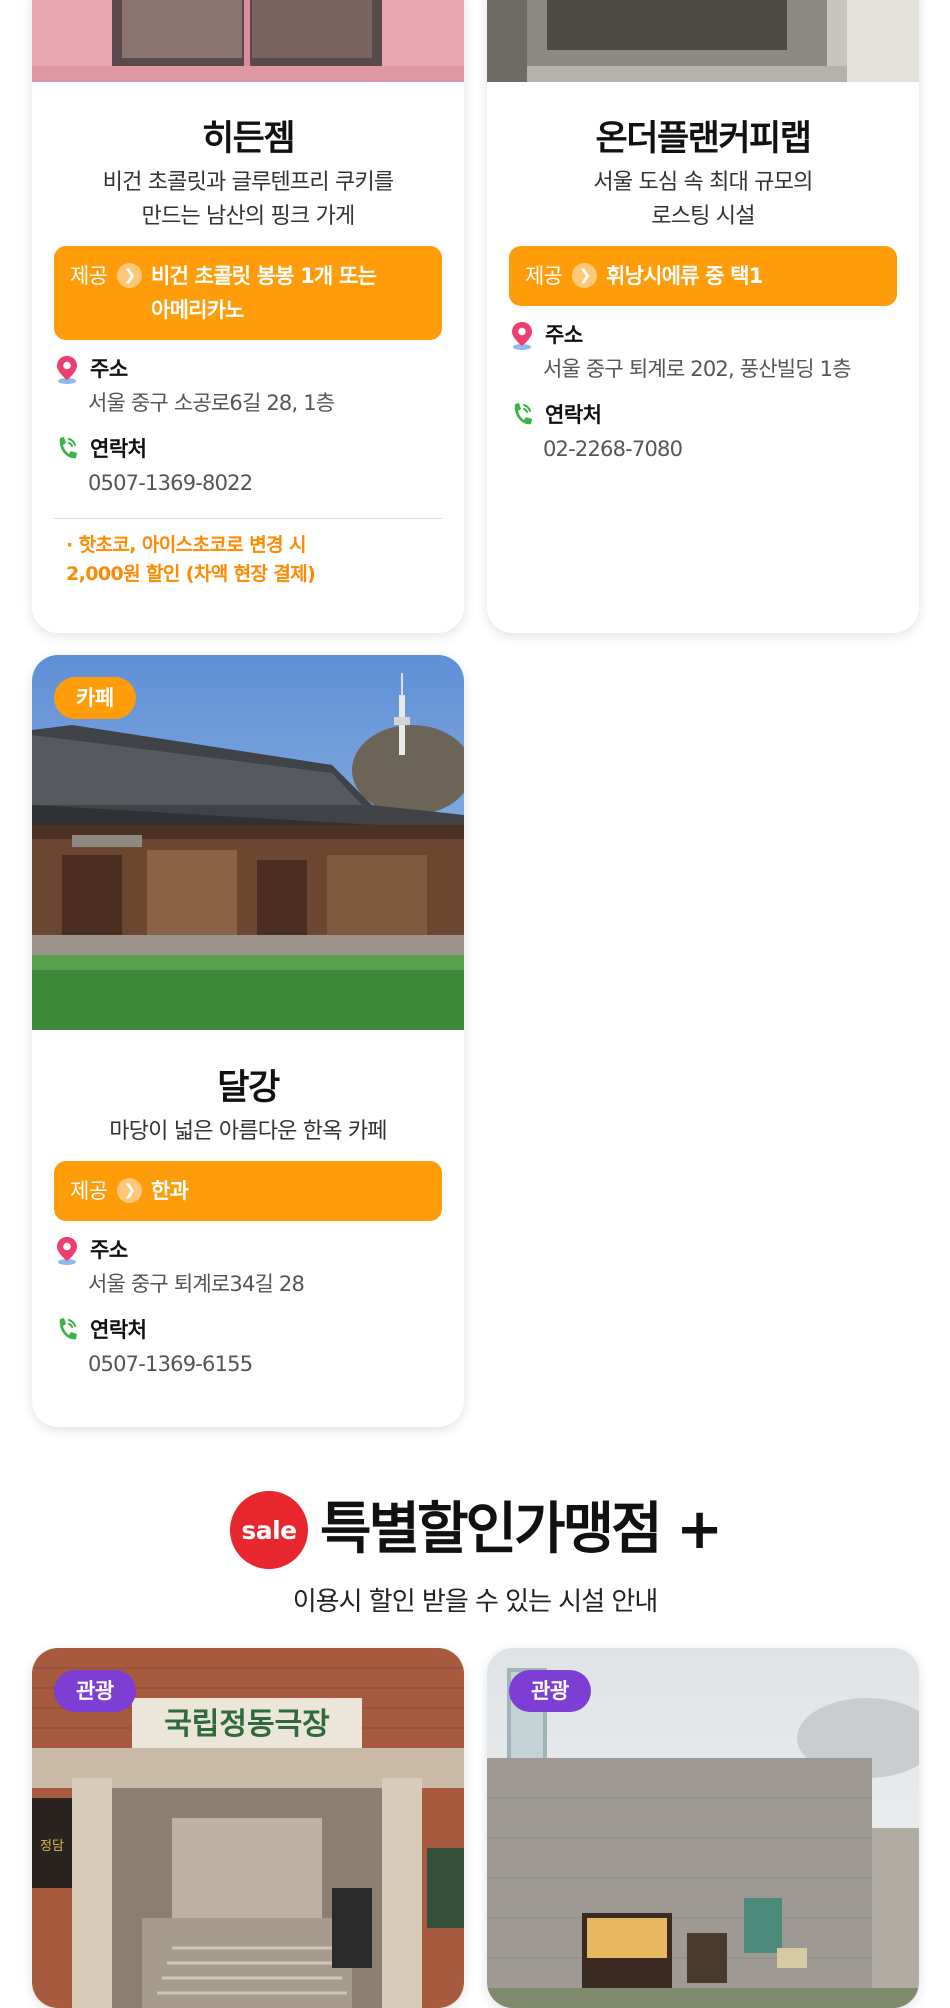  What do you see at coordinates (248, 1088) in the screenshot?
I see `place-title: 달강` at bounding box center [248, 1088].